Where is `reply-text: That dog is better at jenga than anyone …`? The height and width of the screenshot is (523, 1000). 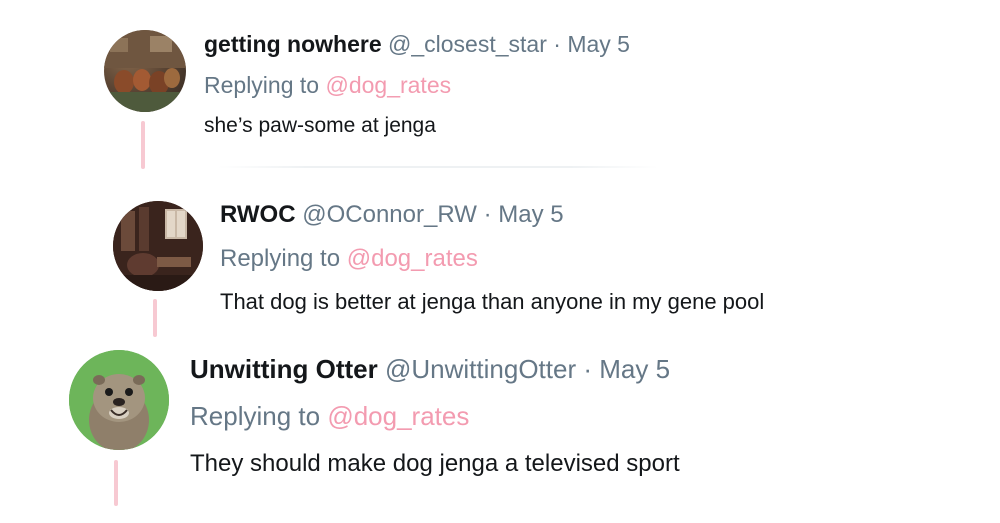
reply-text: That dog is better at jenga than anyone … is located at coordinates (492, 301).